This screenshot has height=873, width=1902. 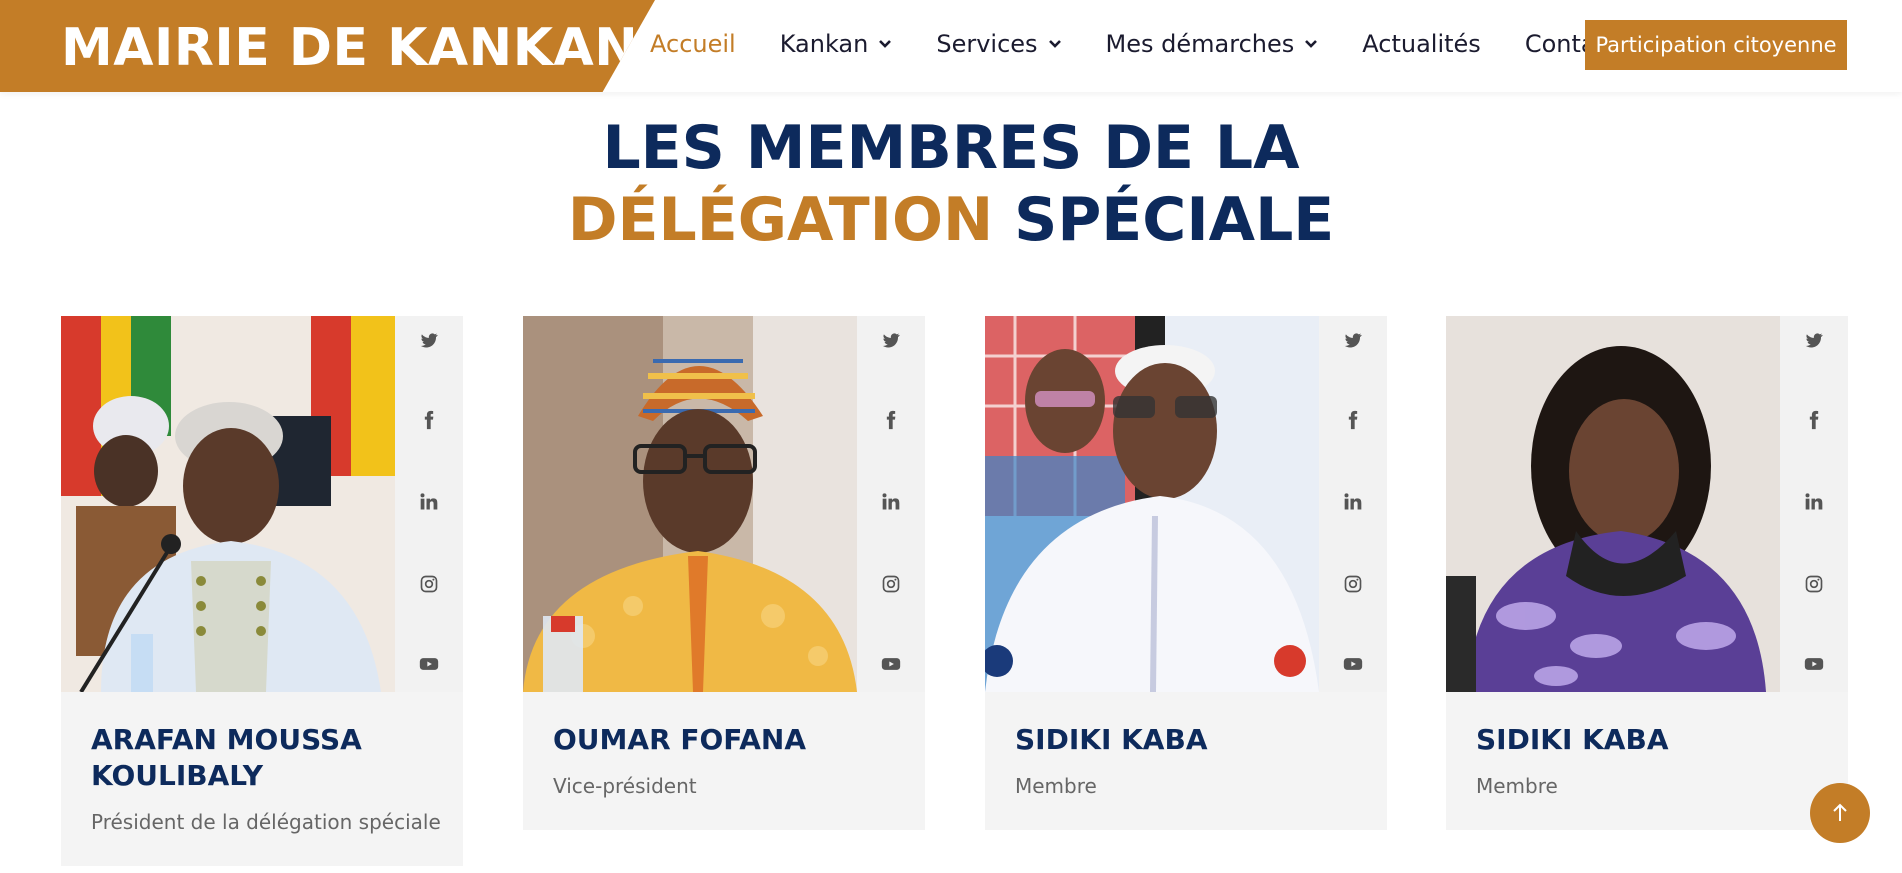 I want to click on brand-banner: MAIRIE DE KANKAN, so click(x=327, y=46).